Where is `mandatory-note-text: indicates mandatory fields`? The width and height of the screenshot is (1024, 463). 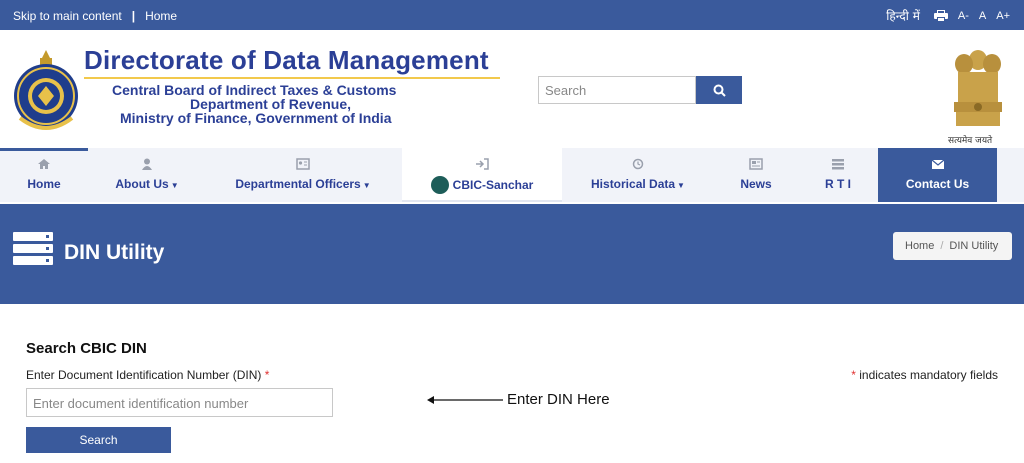 mandatory-note-text: indicates mandatory fields is located at coordinates (928, 375).